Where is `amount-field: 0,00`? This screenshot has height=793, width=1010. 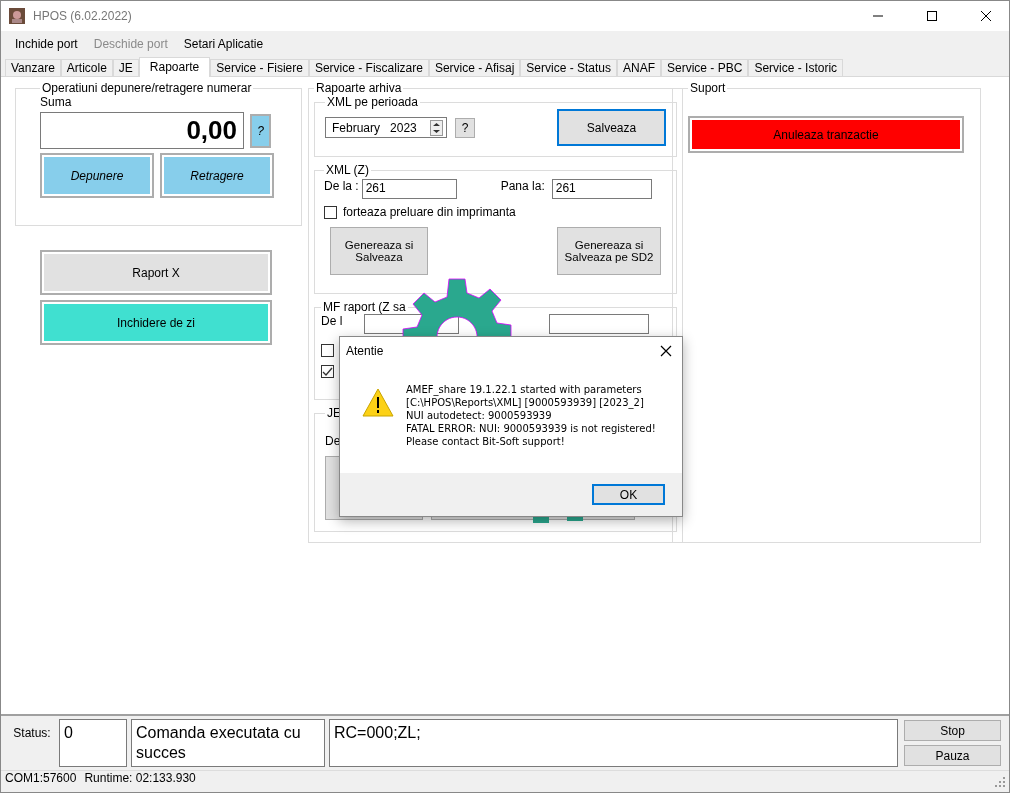 amount-field: 0,00 is located at coordinates (142, 130).